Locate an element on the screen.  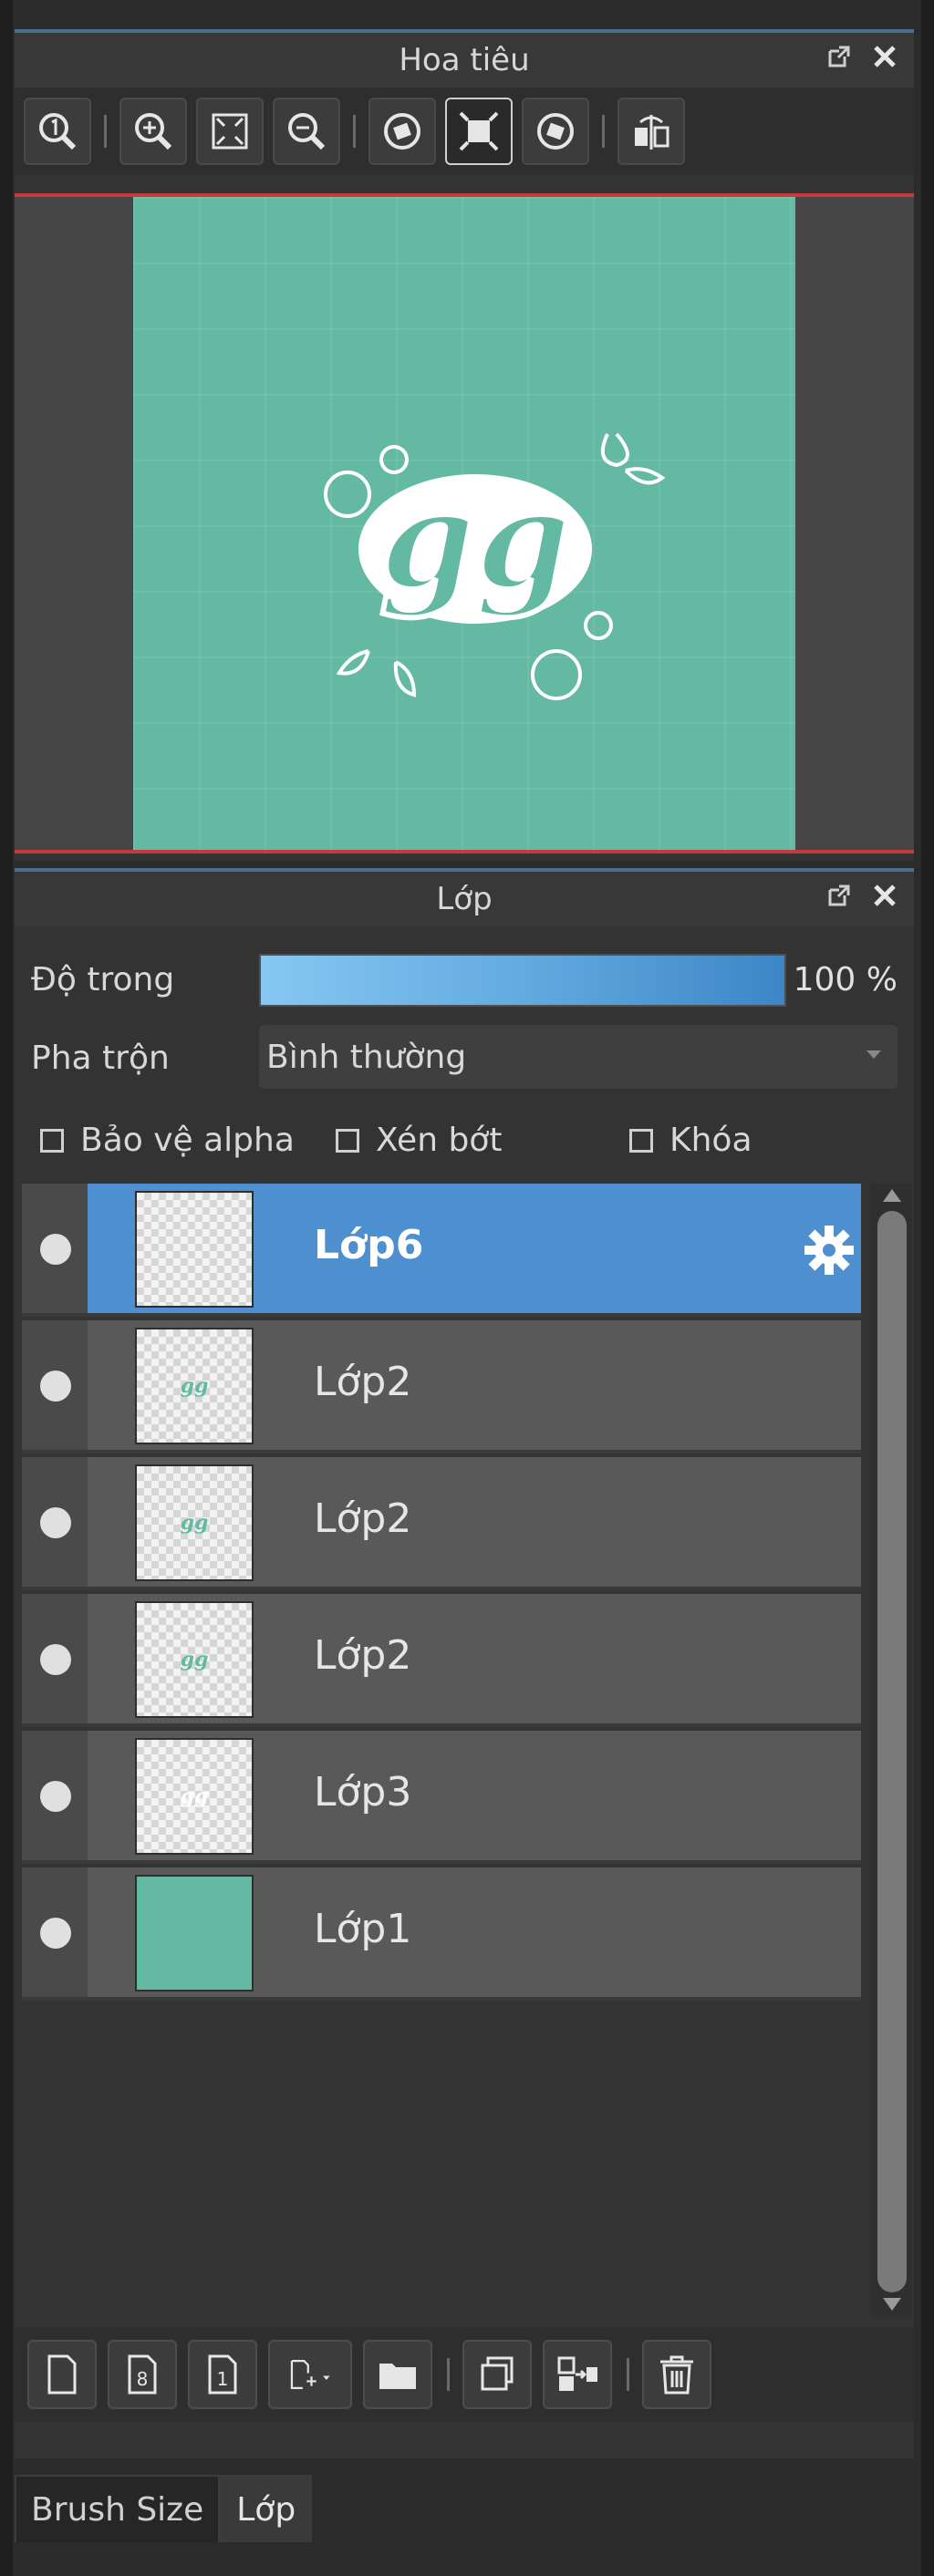
new-layer-button is located at coordinates (62, 2374).